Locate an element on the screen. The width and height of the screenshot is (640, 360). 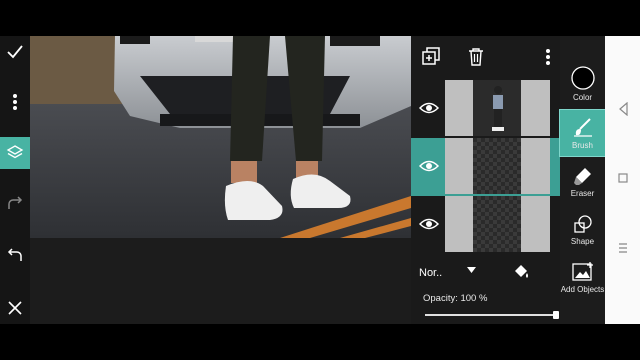
apply-button is located at coordinates (15, 52).